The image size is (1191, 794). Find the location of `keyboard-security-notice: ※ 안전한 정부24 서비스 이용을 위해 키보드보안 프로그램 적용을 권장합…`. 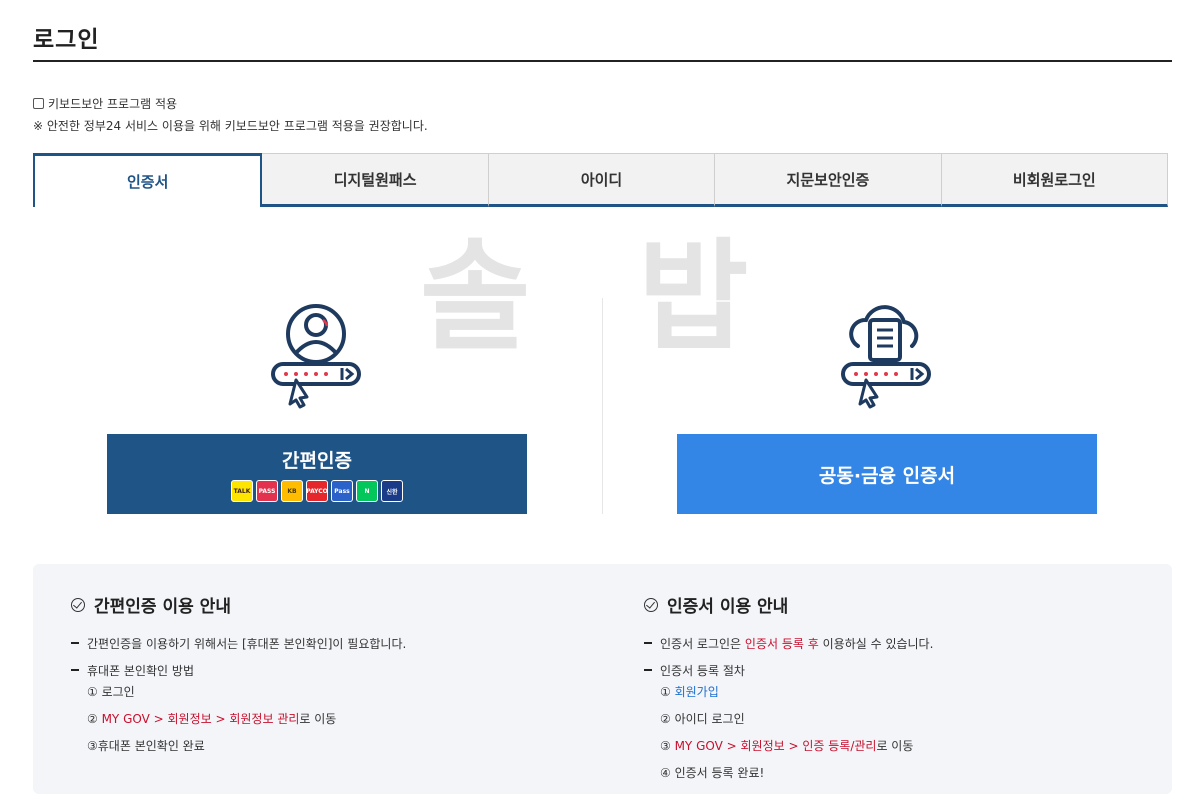

keyboard-security-notice: ※ 안전한 정부24 서비스 이용을 위해 키보드보안 프로그램 적용을 권장합… is located at coordinates (230, 126).